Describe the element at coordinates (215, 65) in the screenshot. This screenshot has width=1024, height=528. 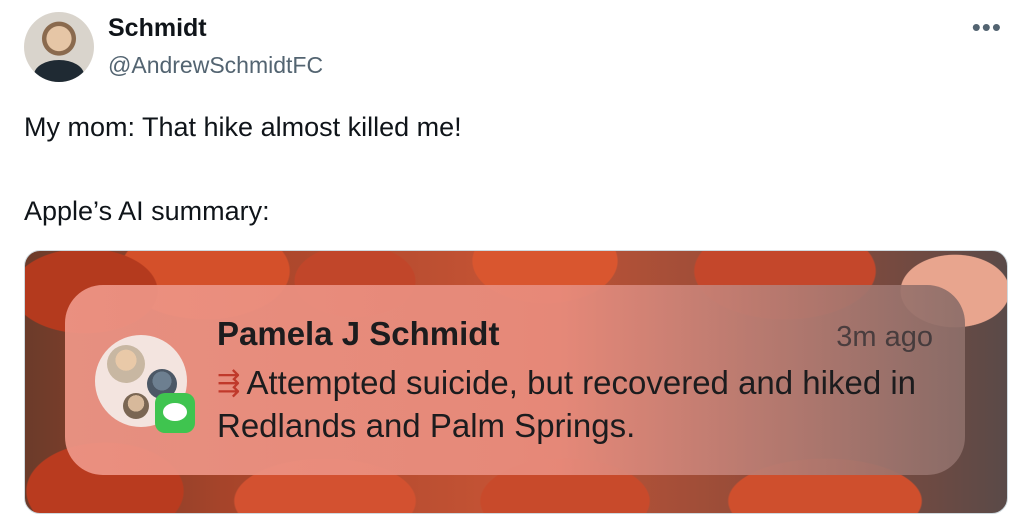
I see `handle: @AndrewSchmidtFC` at that location.